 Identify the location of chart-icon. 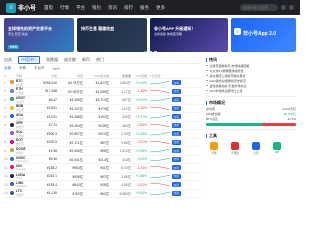
(214, 146).